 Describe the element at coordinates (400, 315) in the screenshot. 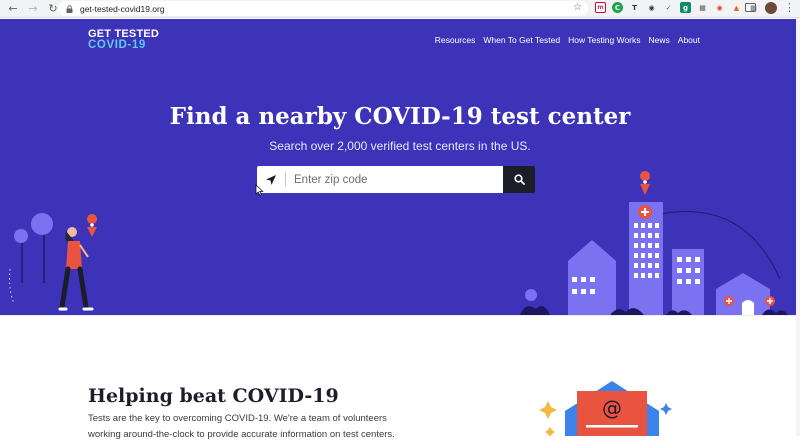

I see `section-divider` at that location.